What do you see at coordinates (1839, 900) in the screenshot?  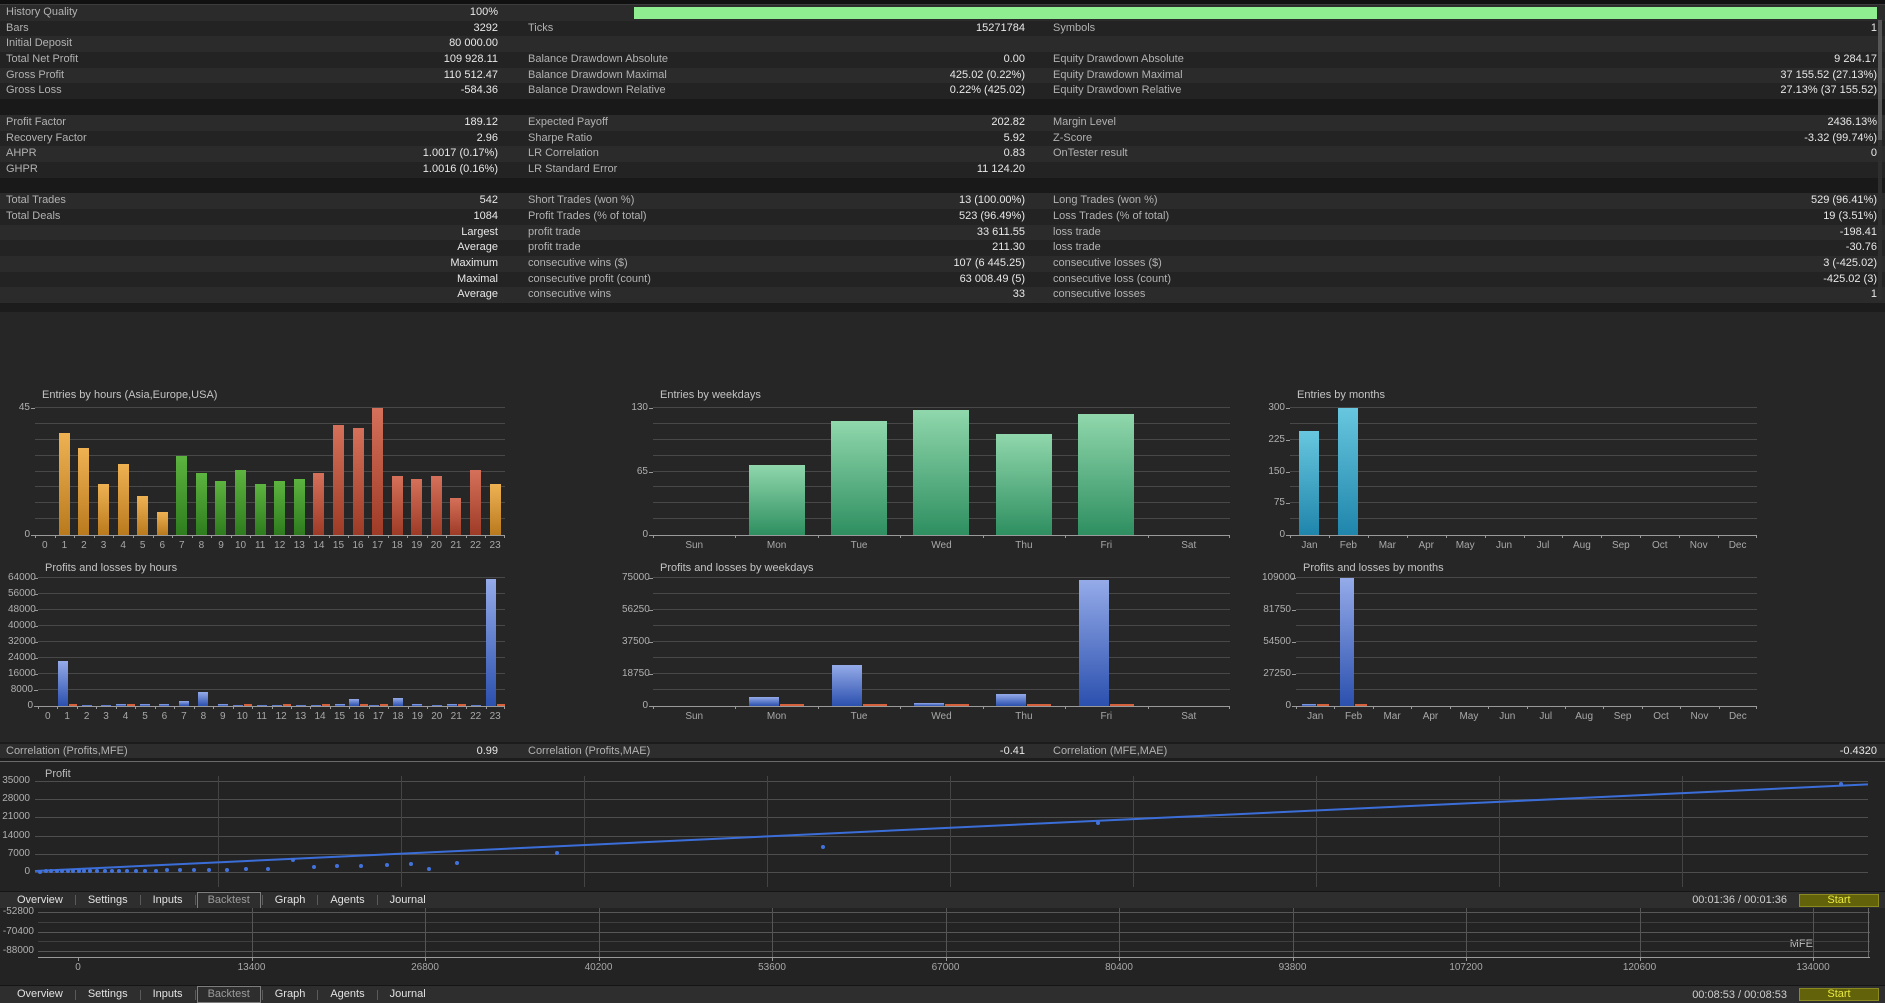 I see `start-button-top: Start` at bounding box center [1839, 900].